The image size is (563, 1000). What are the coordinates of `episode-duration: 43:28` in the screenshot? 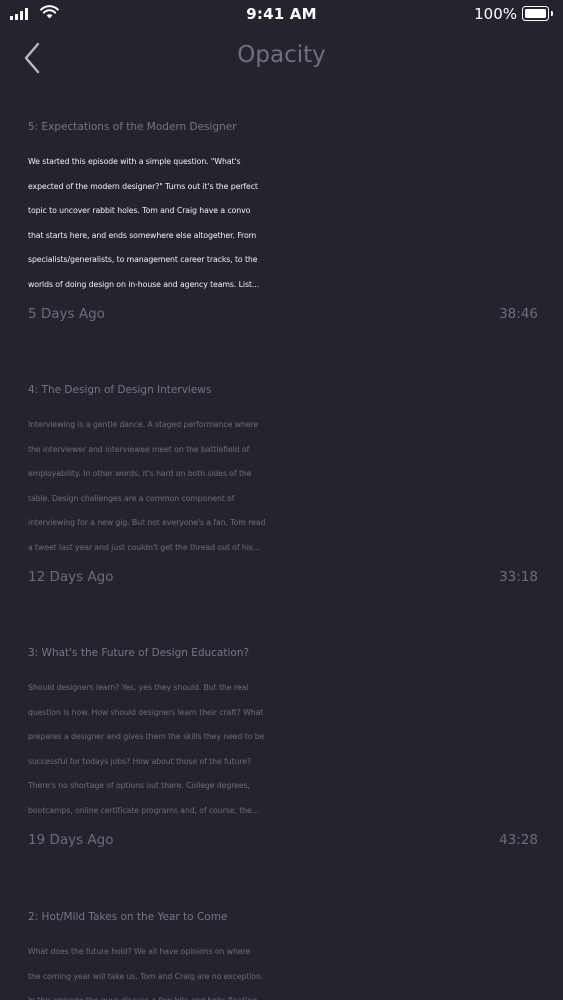 It's located at (518, 839).